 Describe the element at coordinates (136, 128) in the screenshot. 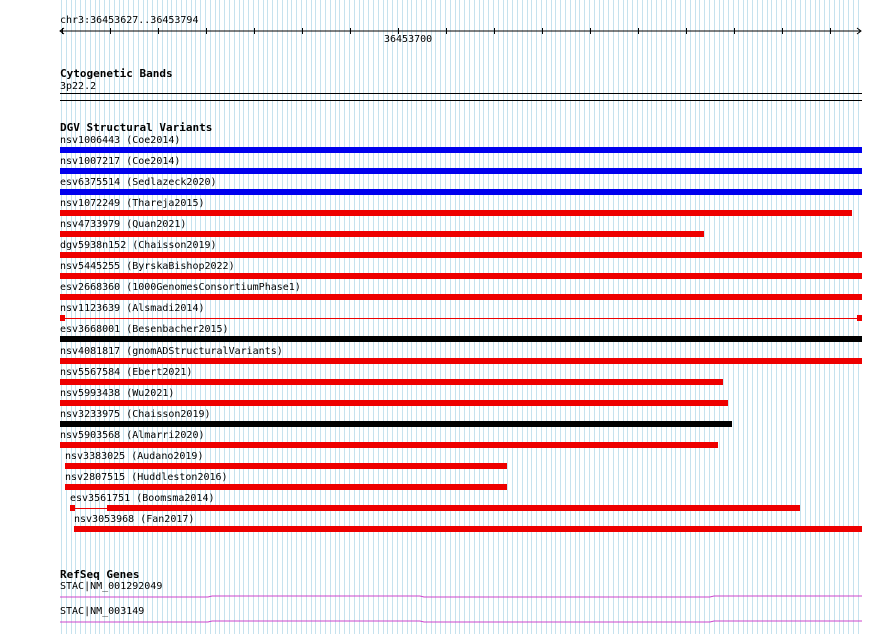

I see `dgv-track-title: DGV Structural Variants` at that location.